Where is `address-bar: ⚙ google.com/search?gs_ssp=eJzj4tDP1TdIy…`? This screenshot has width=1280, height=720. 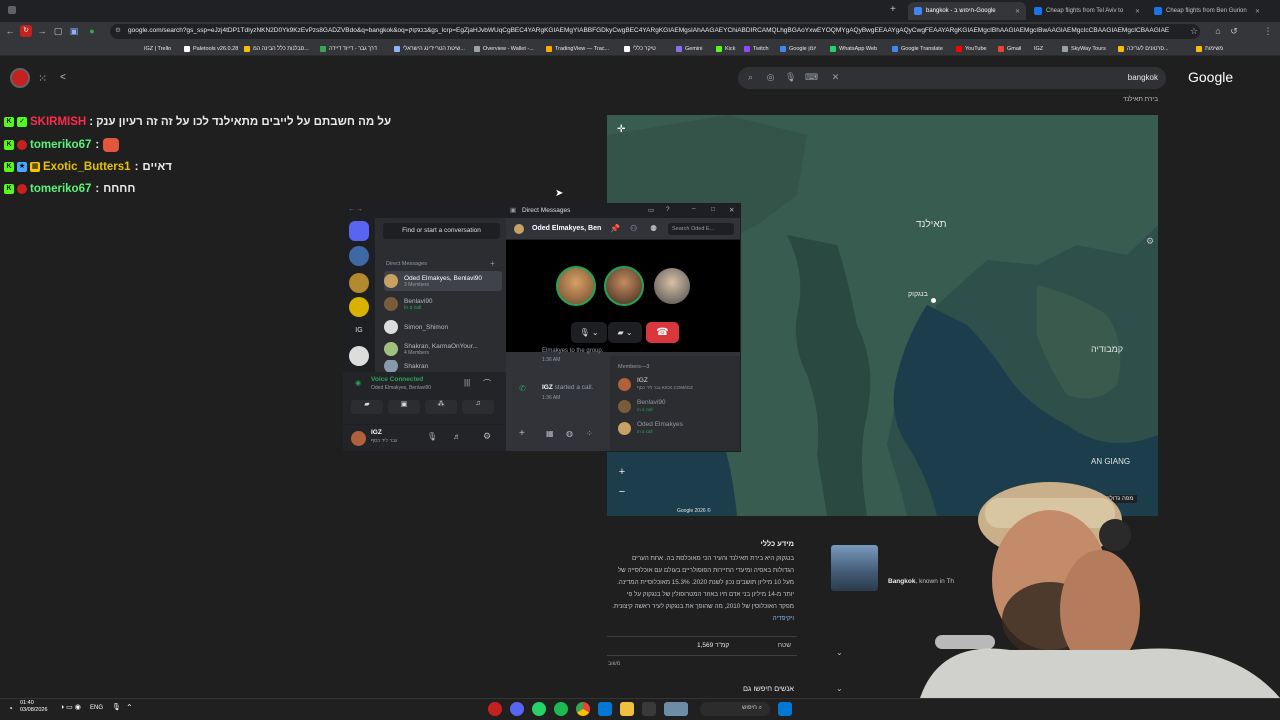 address-bar: ⚙ google.com/search?gs_ssp=eJzj4tDP1TdIy… is located at coordinates (655, 31).